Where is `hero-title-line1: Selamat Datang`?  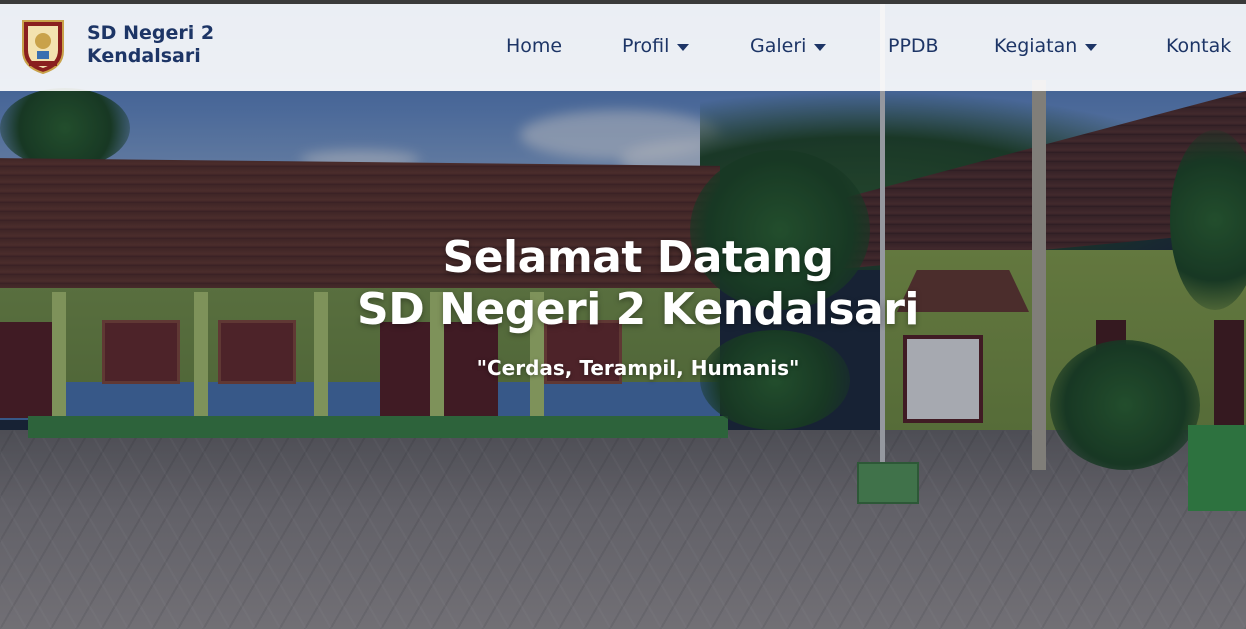 hero-title-line1: Selamat Datang is located at coordinates (638, 257).